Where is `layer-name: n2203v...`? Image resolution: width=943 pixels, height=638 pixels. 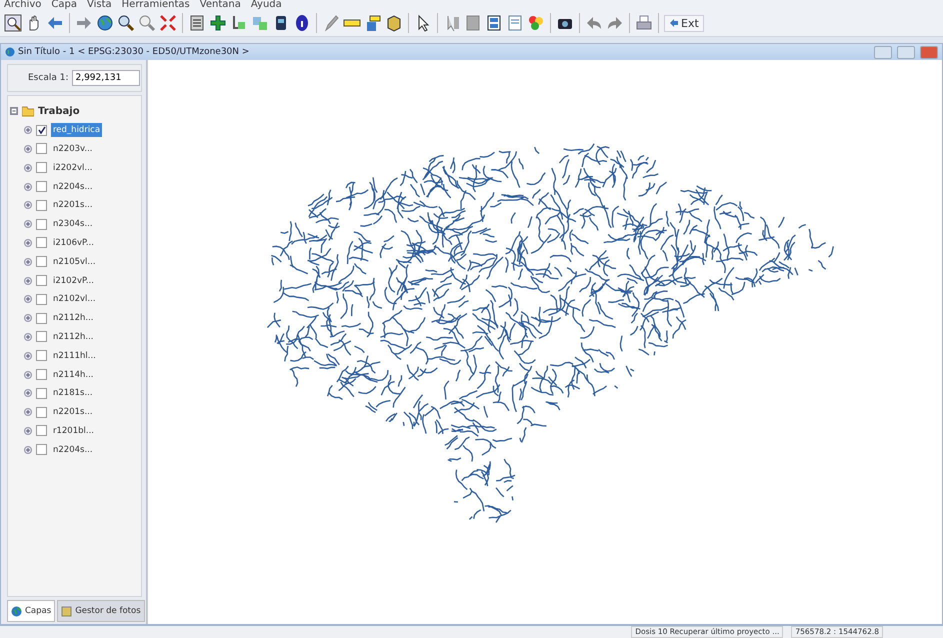
layer-name: n2203v... is located at coordinates (72, 149).